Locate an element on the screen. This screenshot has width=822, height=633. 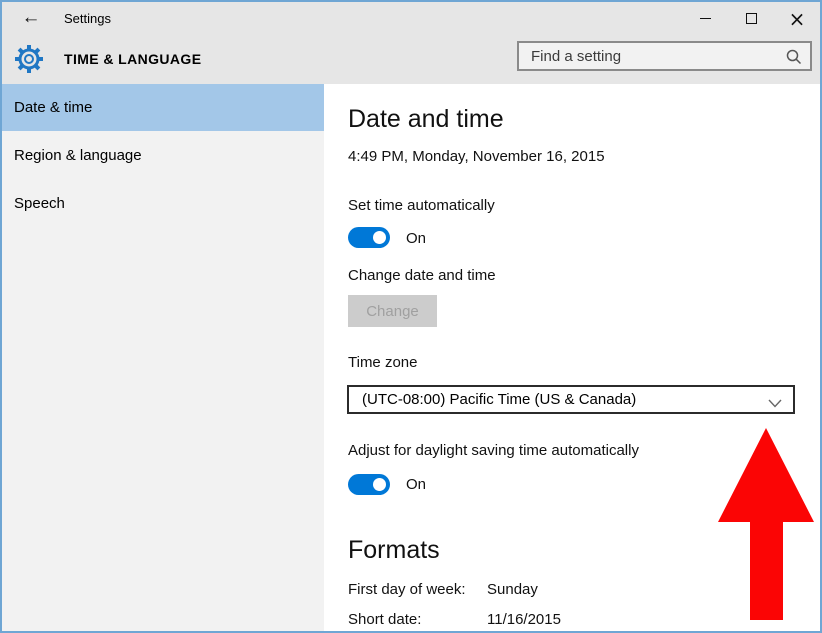
format-label: First day of week: is located at coordinates (407, 589).